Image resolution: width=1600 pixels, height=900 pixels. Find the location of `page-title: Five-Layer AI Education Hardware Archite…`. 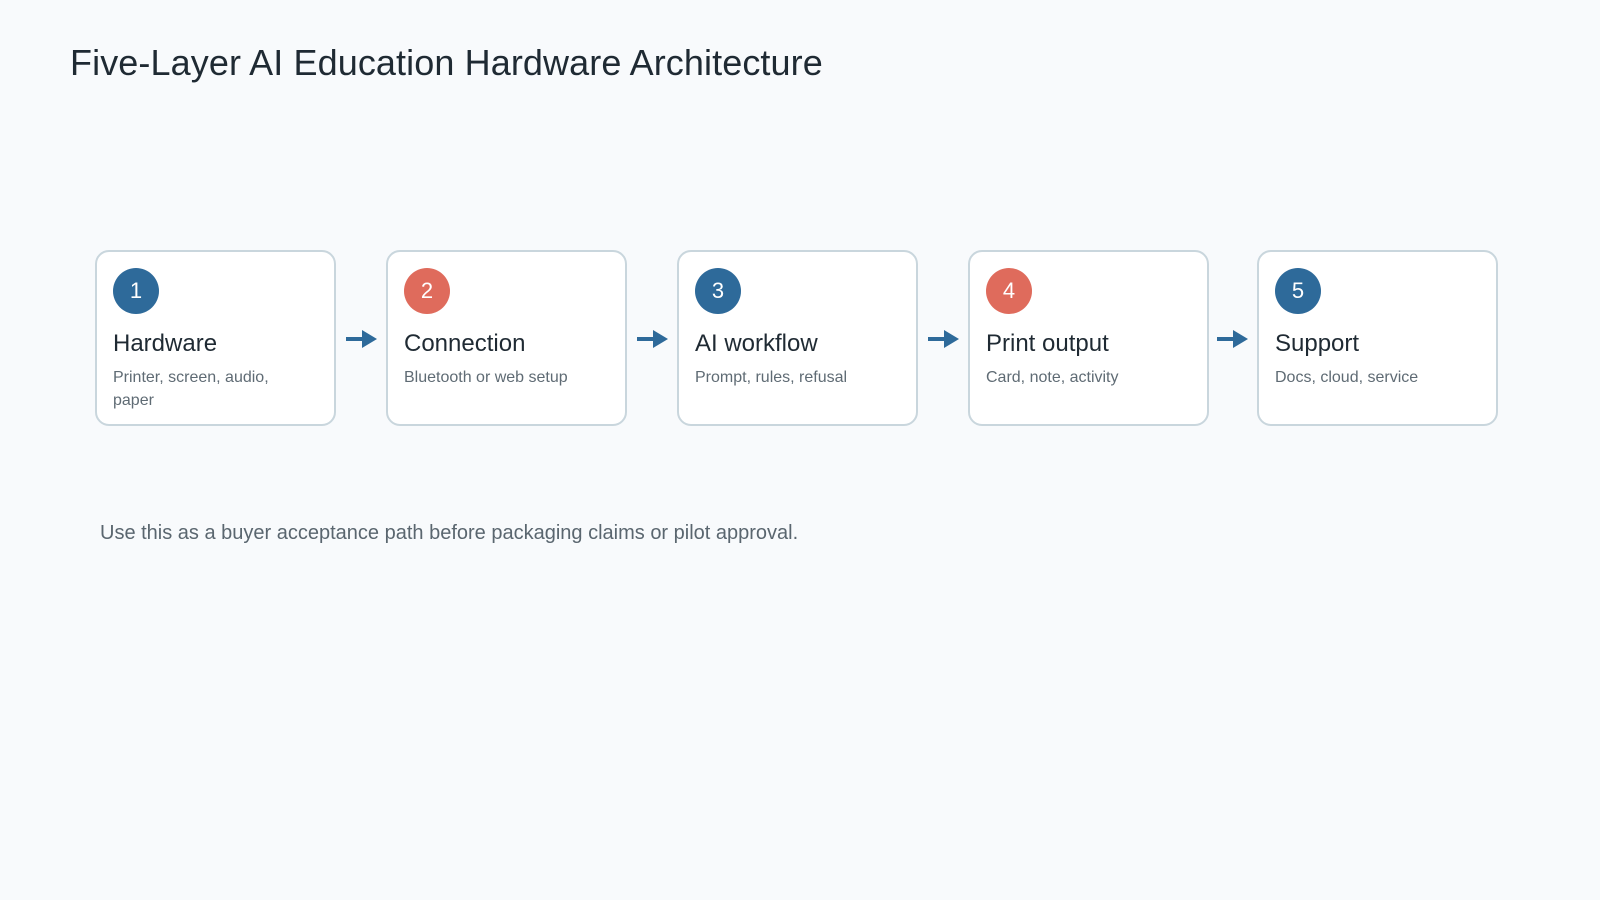

page-title: Five-Layer AI Education Hardware Archite… is located at coordinates (446, 62).